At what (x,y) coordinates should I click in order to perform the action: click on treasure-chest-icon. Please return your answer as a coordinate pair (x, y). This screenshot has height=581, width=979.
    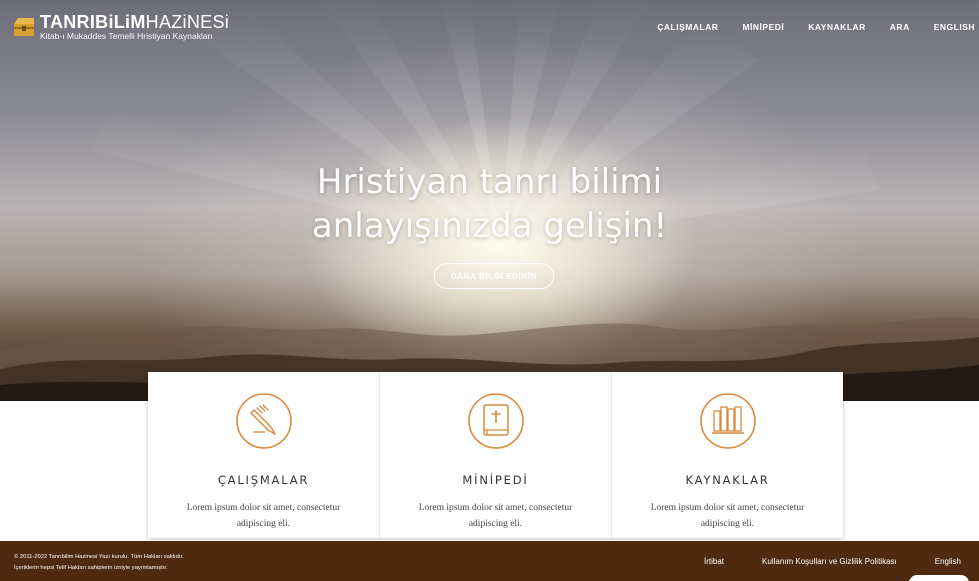
    Looking at the image, I should click on (24, 27).